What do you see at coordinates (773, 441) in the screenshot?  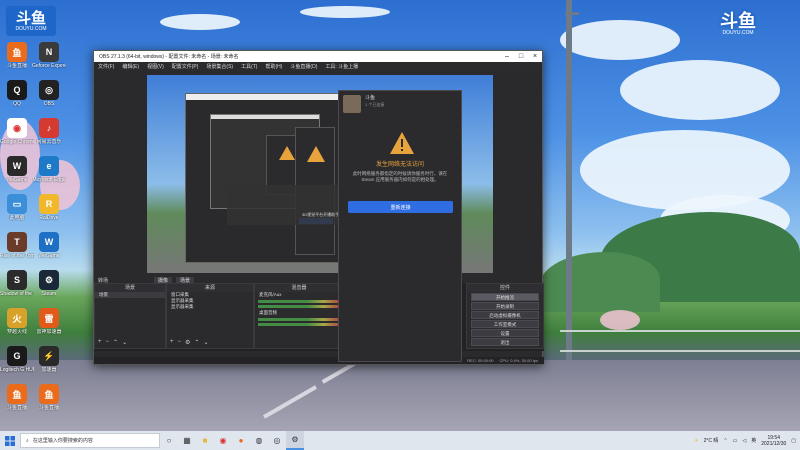 I see `clock: 19:54 2021/12/30` at bounding box center [773, 441].